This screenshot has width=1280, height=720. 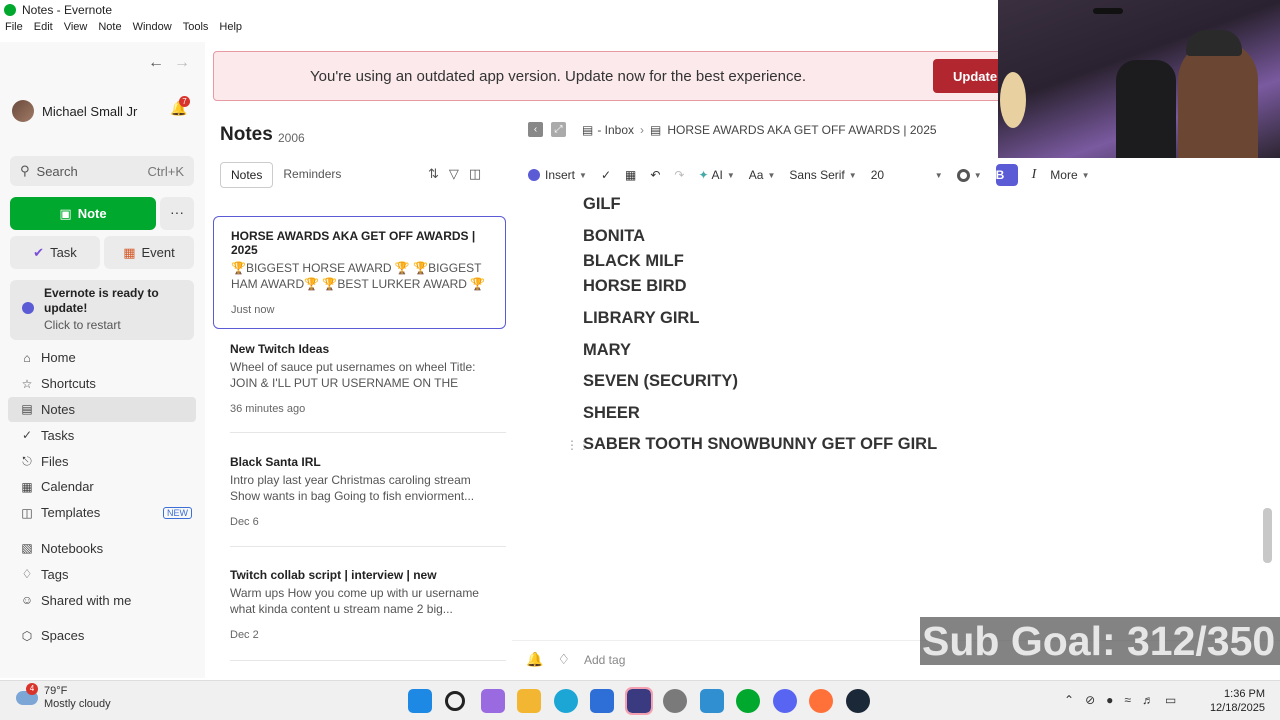 I want to click on view-layout-icon: ◫, so click(x=480, y=173).